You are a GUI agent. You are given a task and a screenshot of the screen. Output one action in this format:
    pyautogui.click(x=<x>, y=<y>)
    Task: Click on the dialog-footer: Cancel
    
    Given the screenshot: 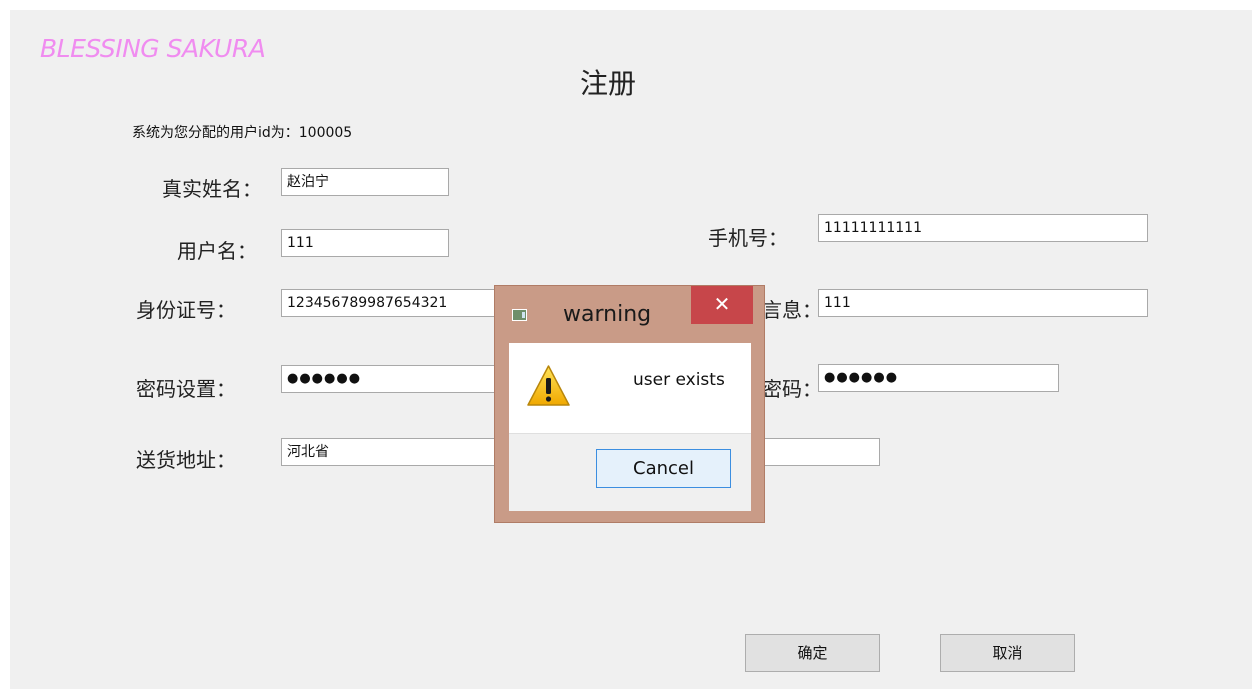 What is the action you would take?
    pyautogui.click(x=630, y=472)
    